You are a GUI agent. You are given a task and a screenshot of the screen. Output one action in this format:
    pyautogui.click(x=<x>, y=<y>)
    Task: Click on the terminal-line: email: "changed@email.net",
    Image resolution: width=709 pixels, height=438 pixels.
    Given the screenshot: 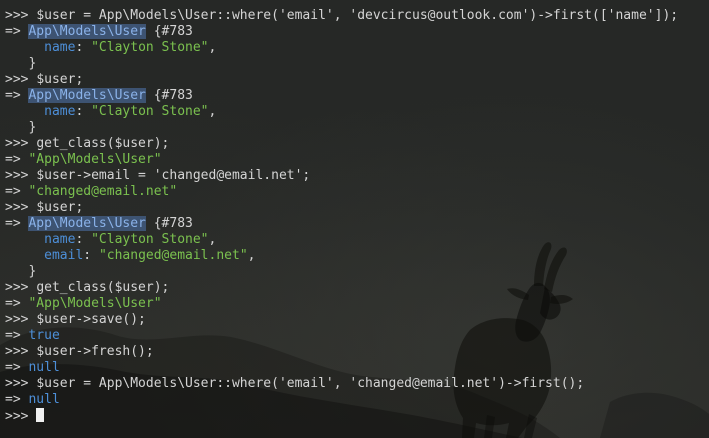 What is the action you would take?
    pyautogui.click(x=357, y=256)
    